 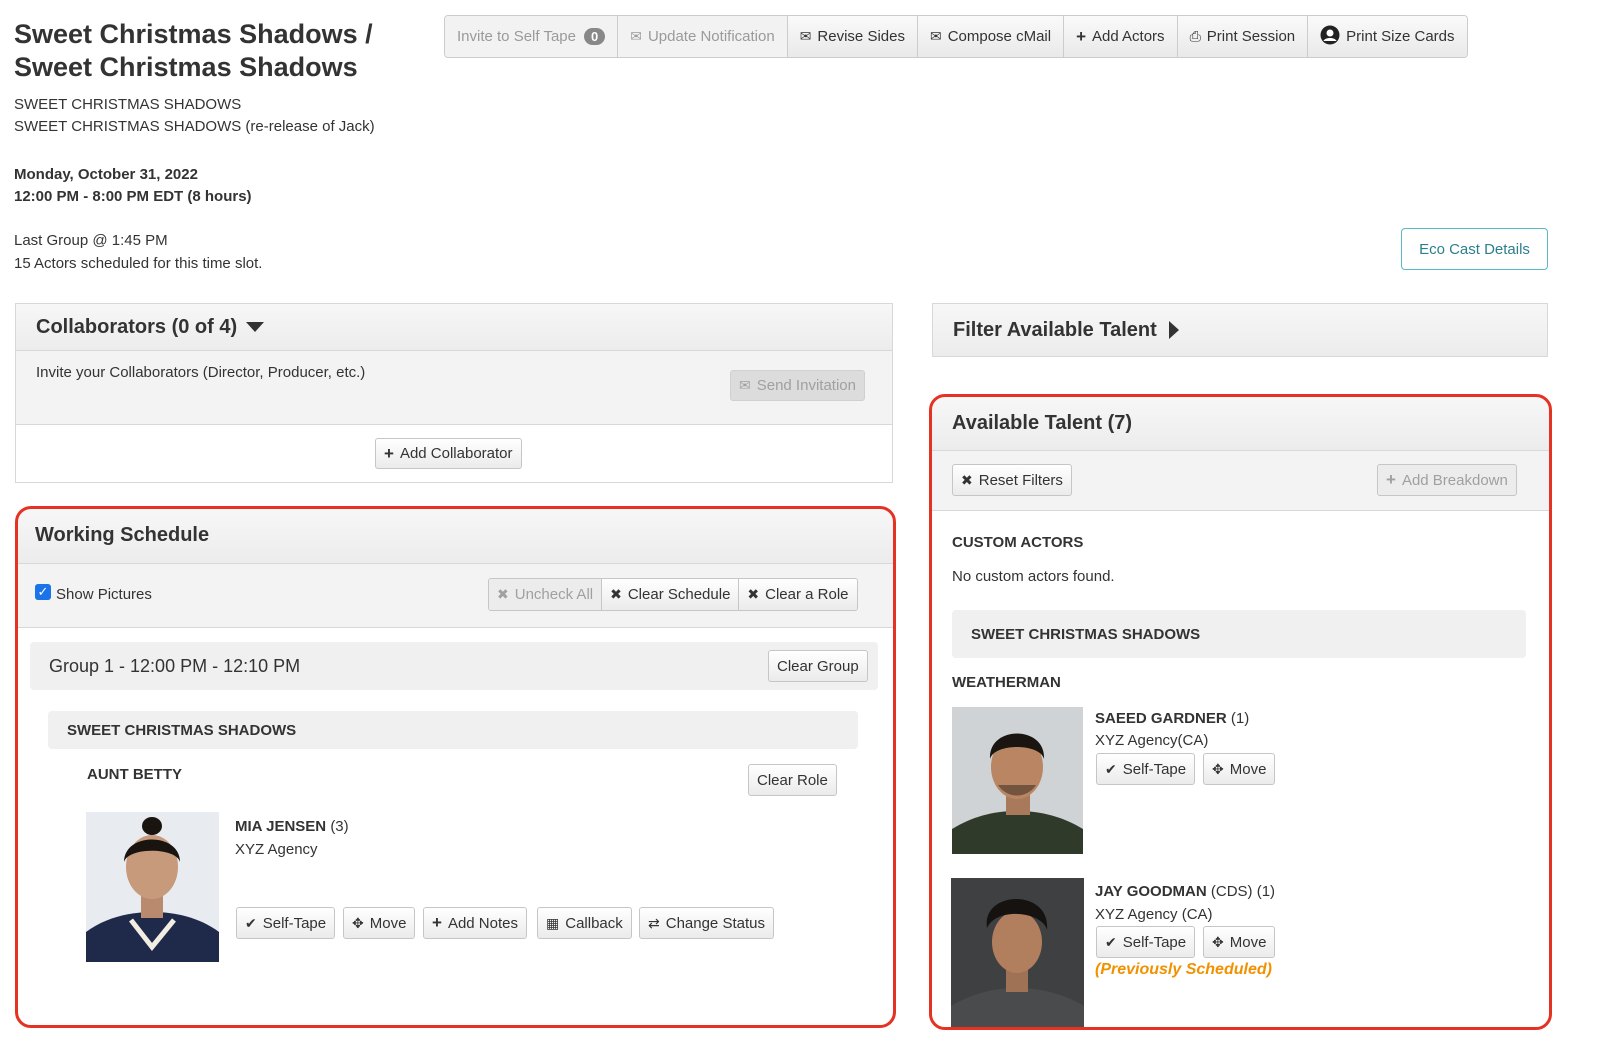 What do you see at coordinates (1241, 424) in the screenshot?
I see `available-talent-header: Available Talent (7)` at bounding box center [1241, 424].